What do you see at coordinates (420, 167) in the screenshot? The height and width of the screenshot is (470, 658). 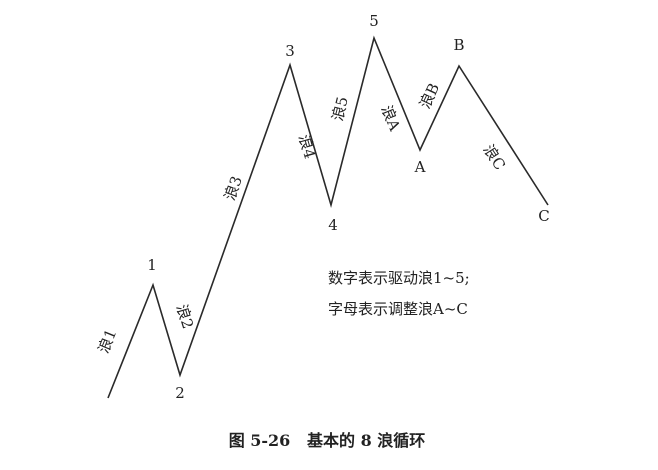 I see `point-label-A: A` at bounding box center [420, 167].